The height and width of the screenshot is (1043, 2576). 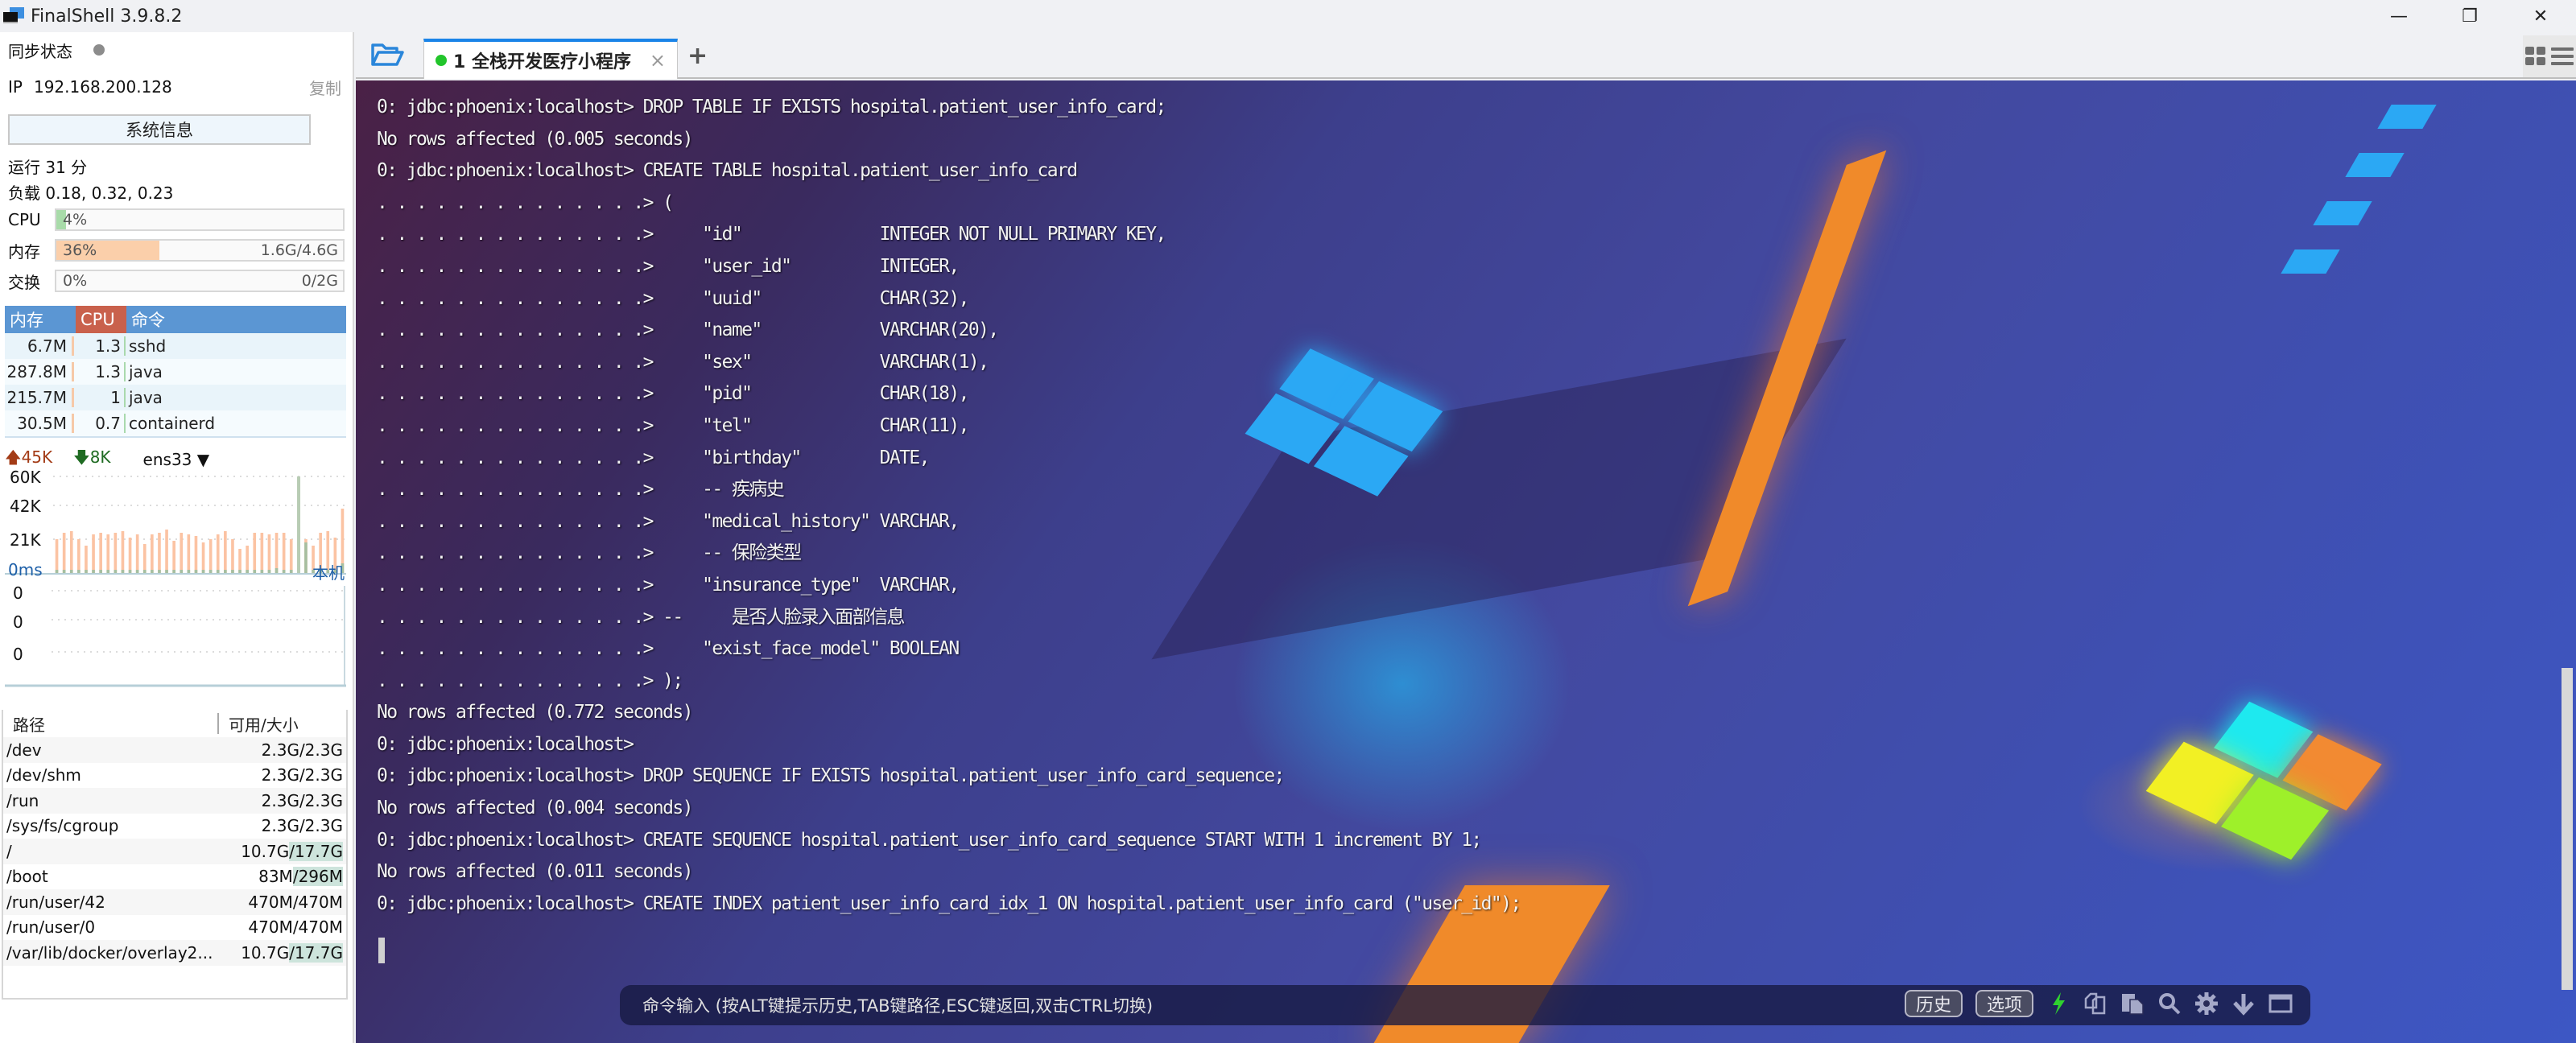 I want to click on swap-meter-bar: 0% 0/2G, so click(x=200, y=281).